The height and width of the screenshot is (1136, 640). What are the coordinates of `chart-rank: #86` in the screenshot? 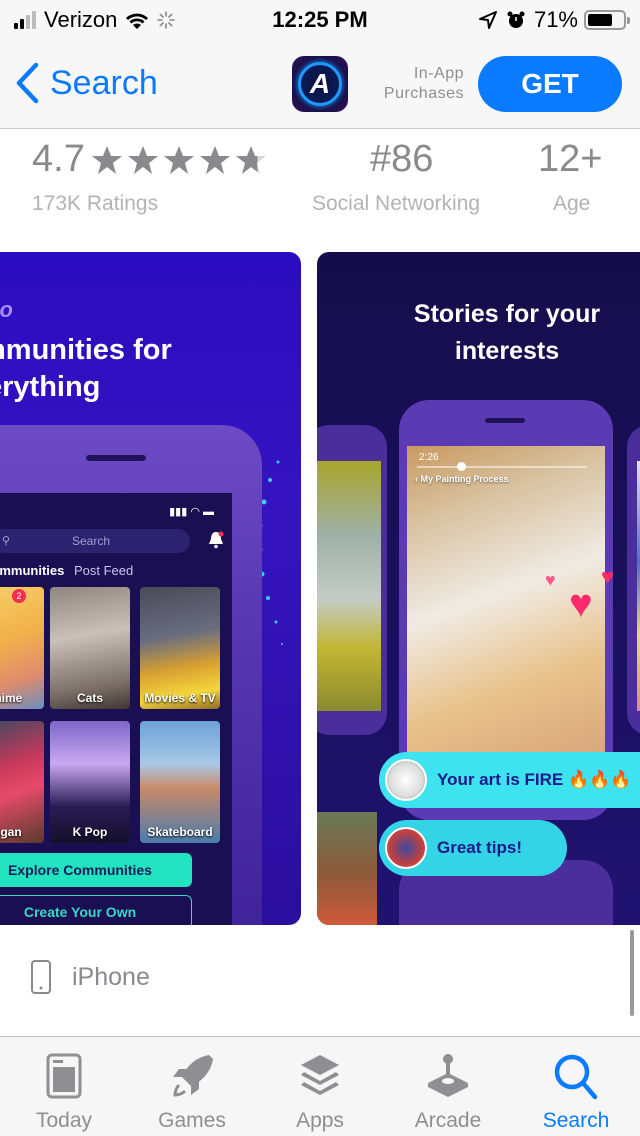 It's located at (401, 159).